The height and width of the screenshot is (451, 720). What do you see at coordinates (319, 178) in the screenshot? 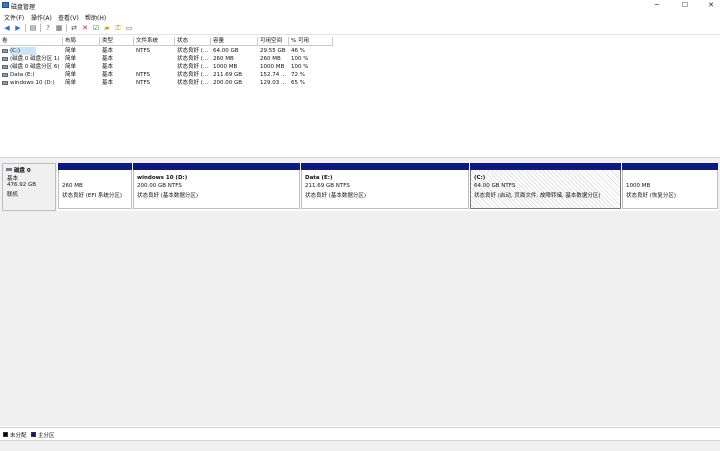
I see `partition-name: Data (E:)` at bounding box center [319, 178].